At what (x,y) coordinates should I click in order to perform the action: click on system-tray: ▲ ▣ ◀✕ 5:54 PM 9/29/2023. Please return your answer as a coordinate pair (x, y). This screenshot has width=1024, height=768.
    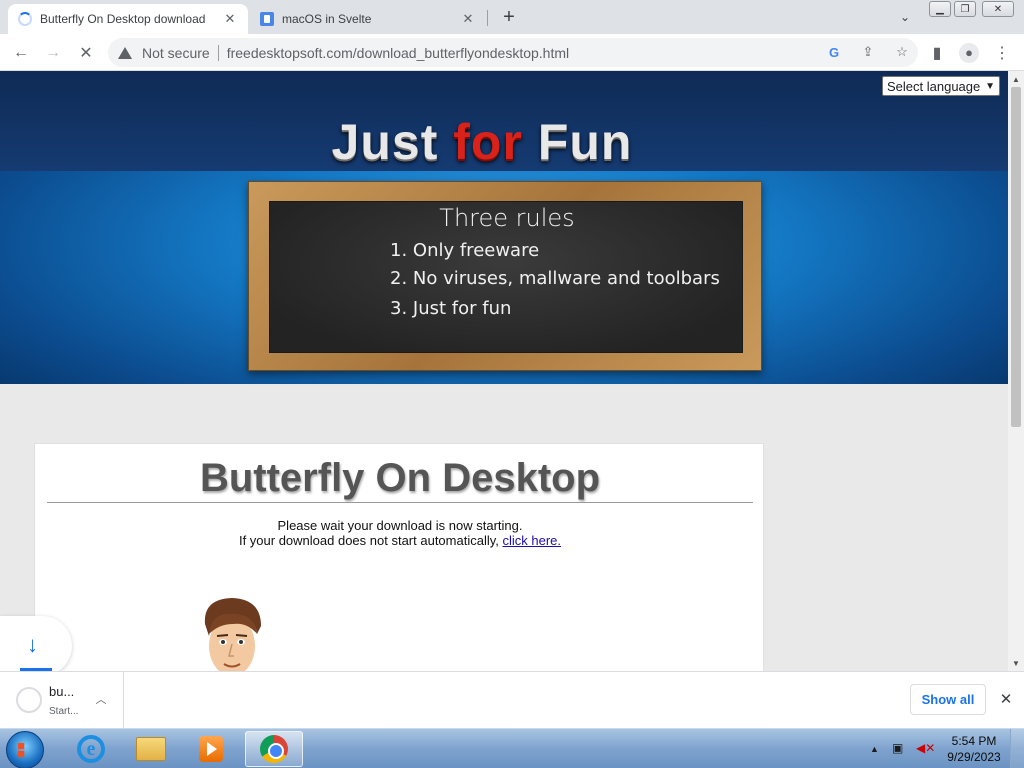
    Looking at the image, I should click on (944, 748).